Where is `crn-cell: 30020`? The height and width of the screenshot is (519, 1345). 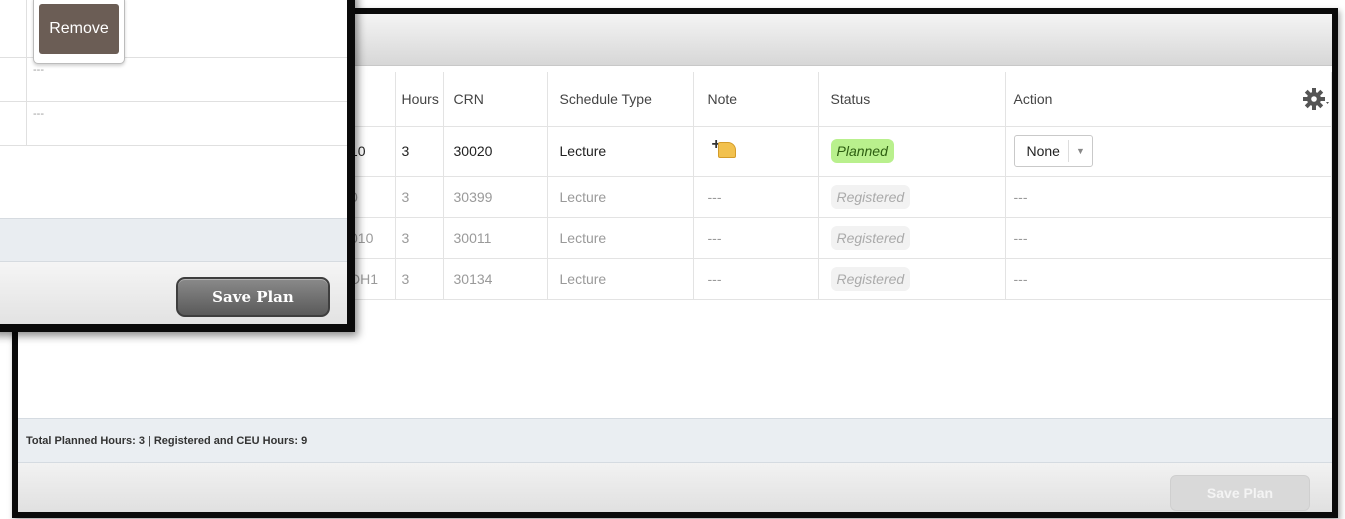
crn-cell: 30020 is located at coordinates (495, 151).